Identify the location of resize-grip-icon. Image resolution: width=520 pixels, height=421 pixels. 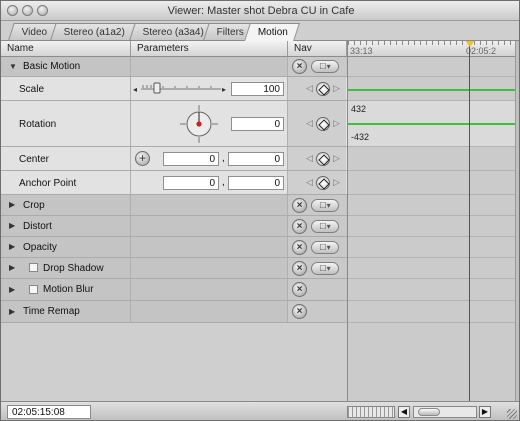
(512, 414).